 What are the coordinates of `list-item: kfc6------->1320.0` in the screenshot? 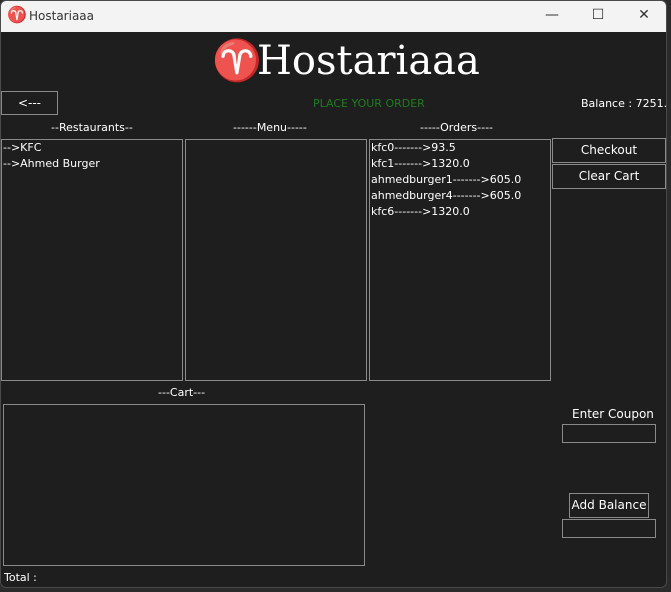 It's located at (460, 212).